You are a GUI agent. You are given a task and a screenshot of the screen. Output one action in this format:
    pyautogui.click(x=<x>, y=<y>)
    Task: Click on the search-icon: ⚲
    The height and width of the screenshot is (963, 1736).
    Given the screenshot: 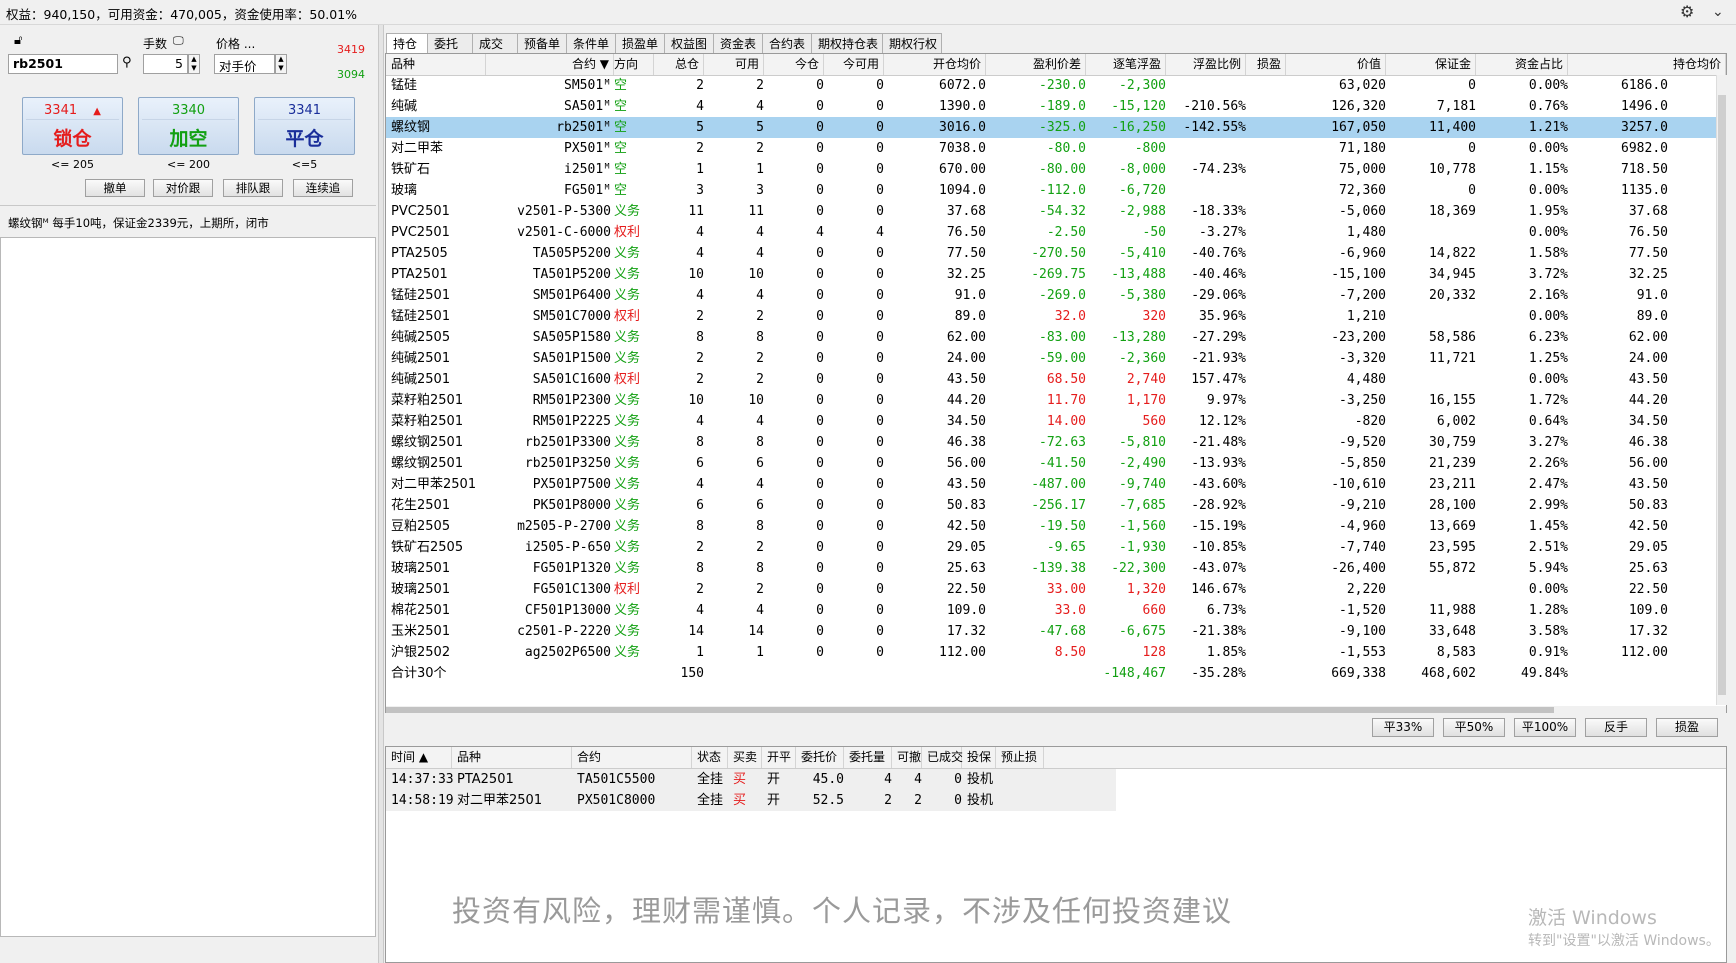 What is the action you would take?
    pyautogui.click(x=127, y=62)
    